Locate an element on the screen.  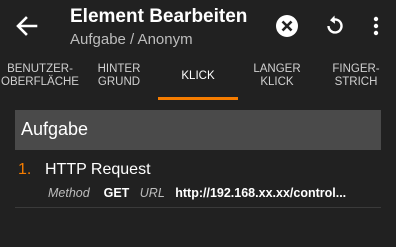
action-name: HTTP Request is located at coordinates (98, 170).